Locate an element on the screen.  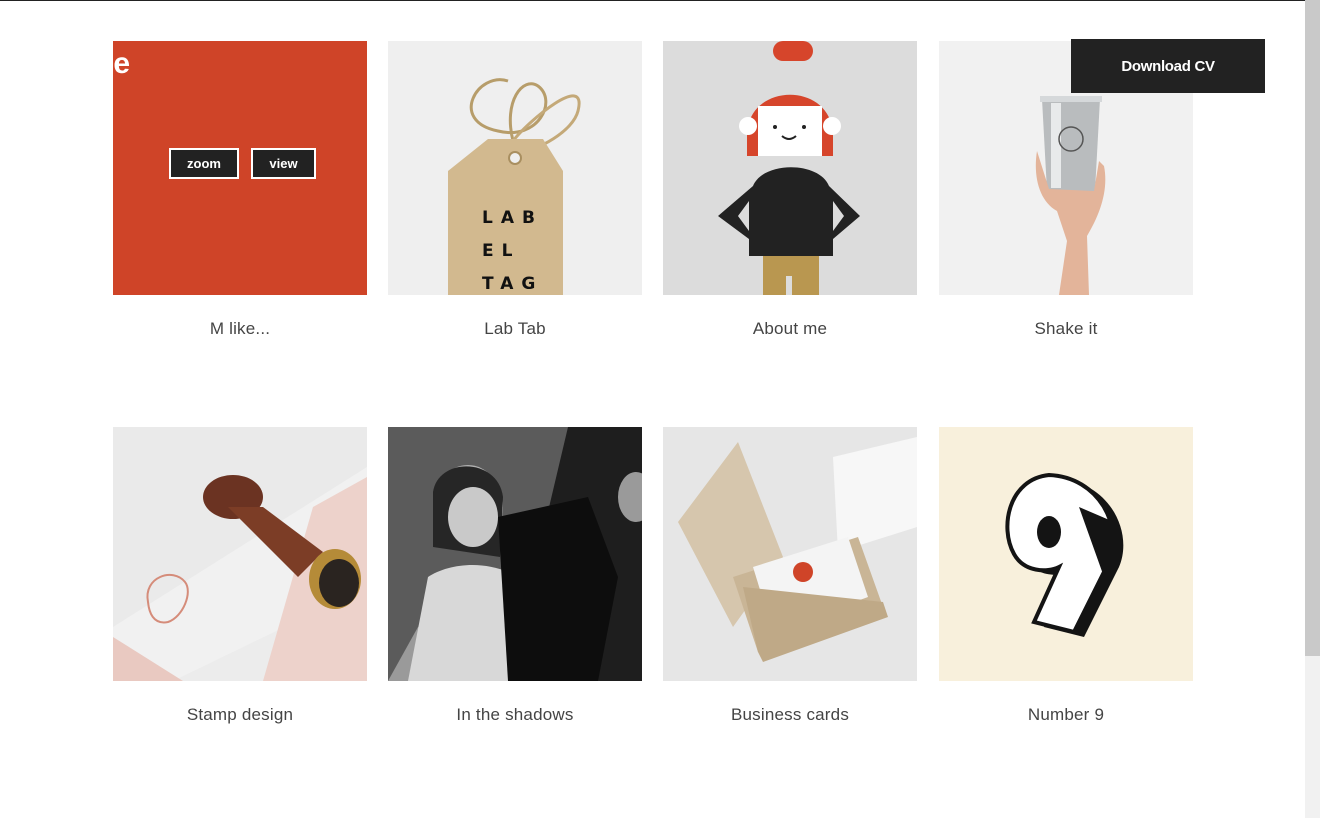
girl-illustration is located at coordinates (789, 168).